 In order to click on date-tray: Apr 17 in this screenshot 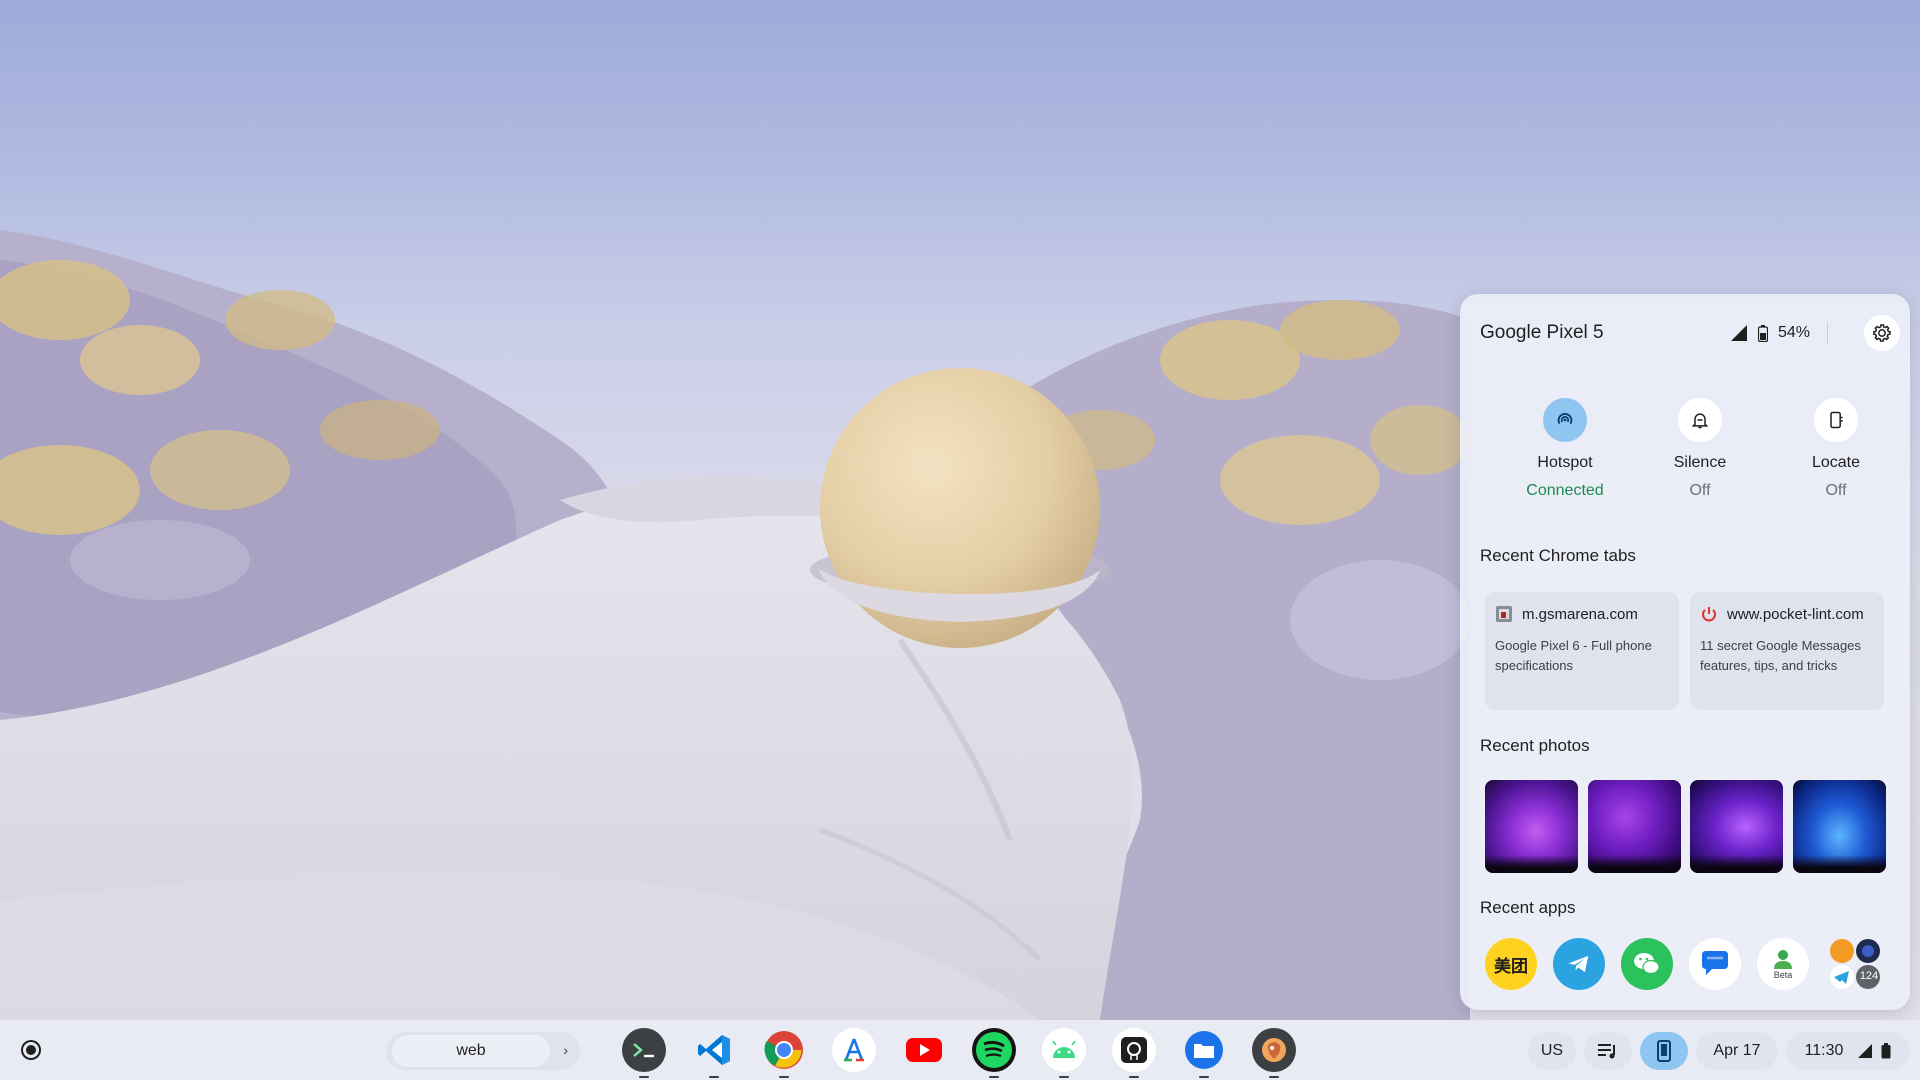, I will do `click(1737, 1051)`.